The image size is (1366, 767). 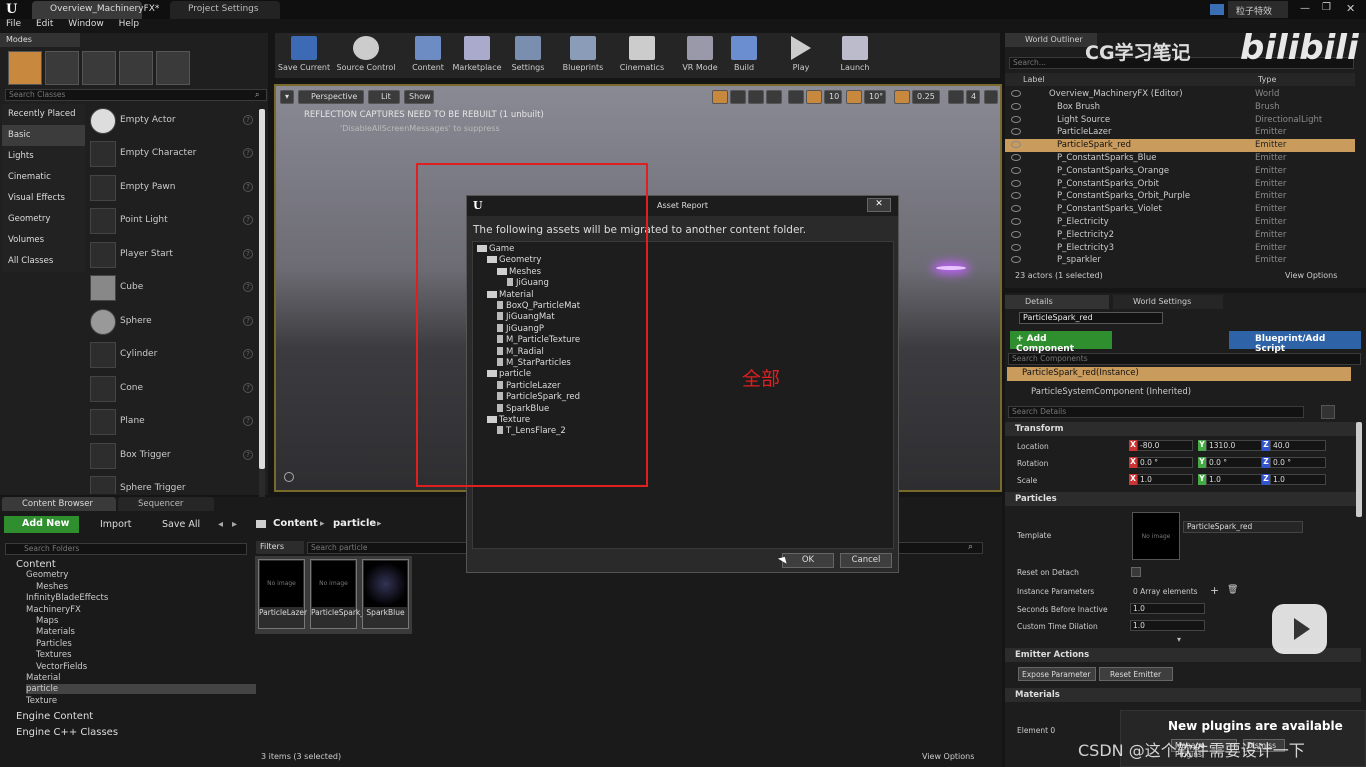 What do you see at coordinates (973, 97) in the screenshot?
I see `camera-speed-value: 4` at bounding box center [973, 97].